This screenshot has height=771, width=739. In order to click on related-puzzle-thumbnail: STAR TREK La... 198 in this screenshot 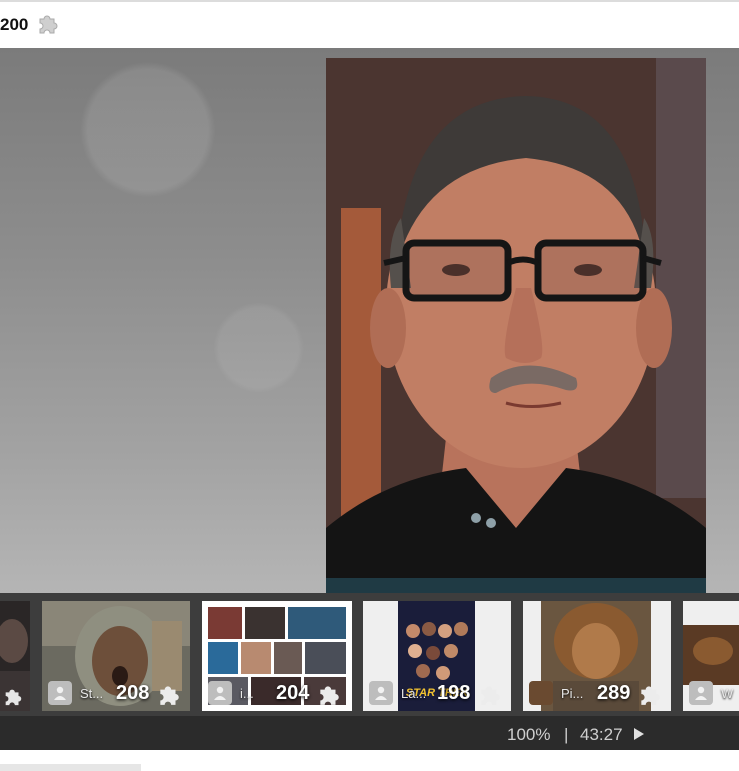, I will do `click(437, 656)`.